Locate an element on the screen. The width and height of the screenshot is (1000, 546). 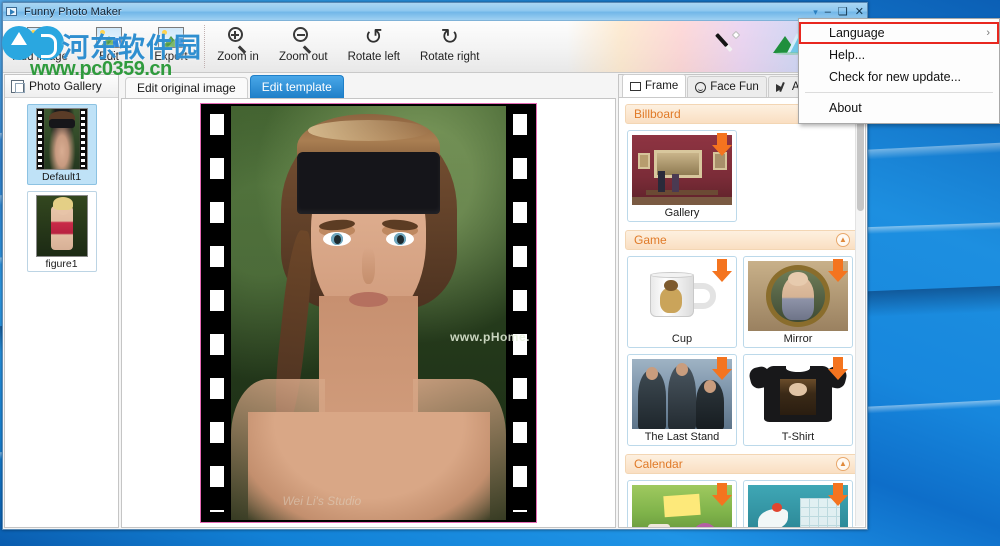
toolbar-add-image-label: Add image is located at coordinates (40, 57).